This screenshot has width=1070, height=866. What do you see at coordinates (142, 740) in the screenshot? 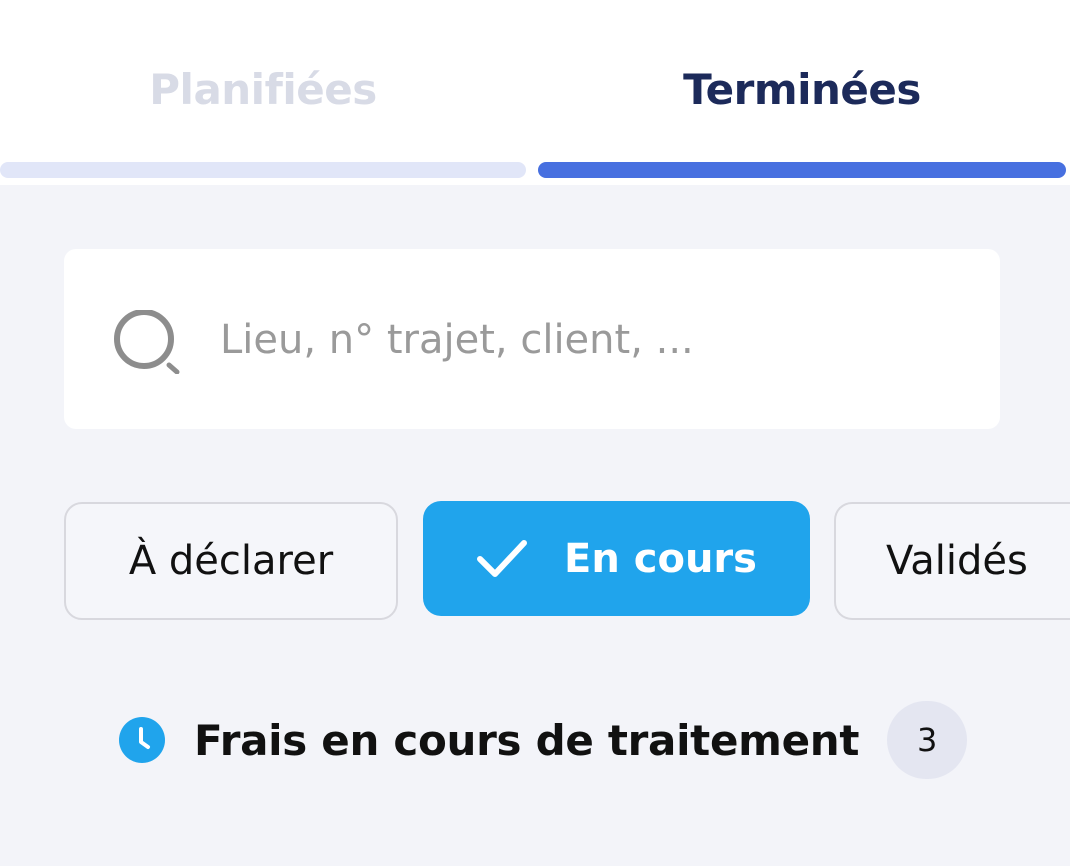
I see `clock-icon` at bounding box center [142, 740].